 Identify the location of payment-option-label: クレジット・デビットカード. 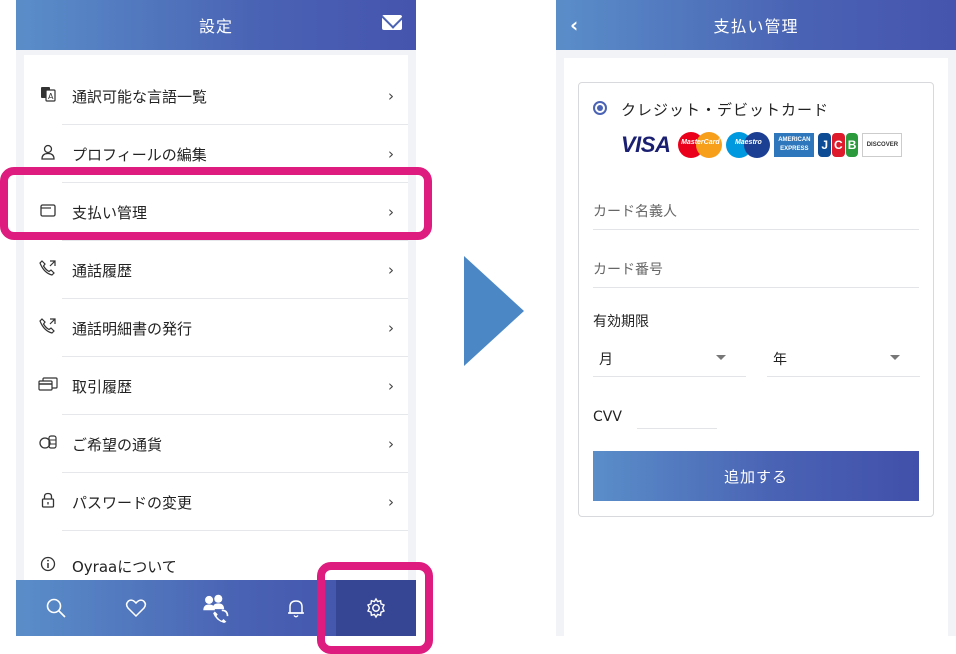
(725, 110).